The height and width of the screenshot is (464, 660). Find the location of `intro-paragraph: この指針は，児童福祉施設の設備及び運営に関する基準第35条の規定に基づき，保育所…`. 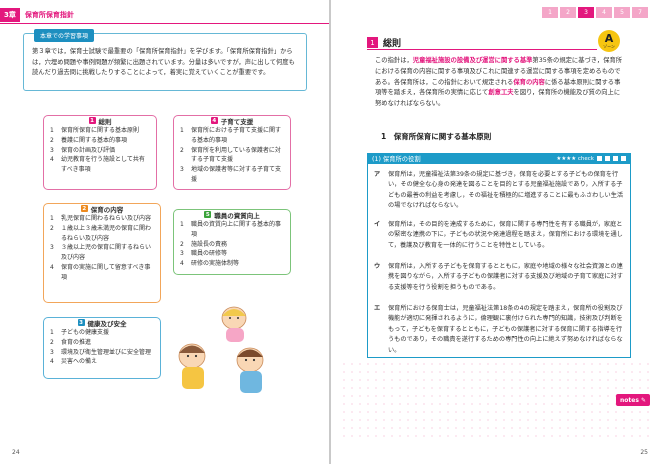

intro-paragraph: この指針は，児童福祉施設の設備及び運営に関する基準第35条の規定に基づき，保育所… is located at coordinates (499, 82).